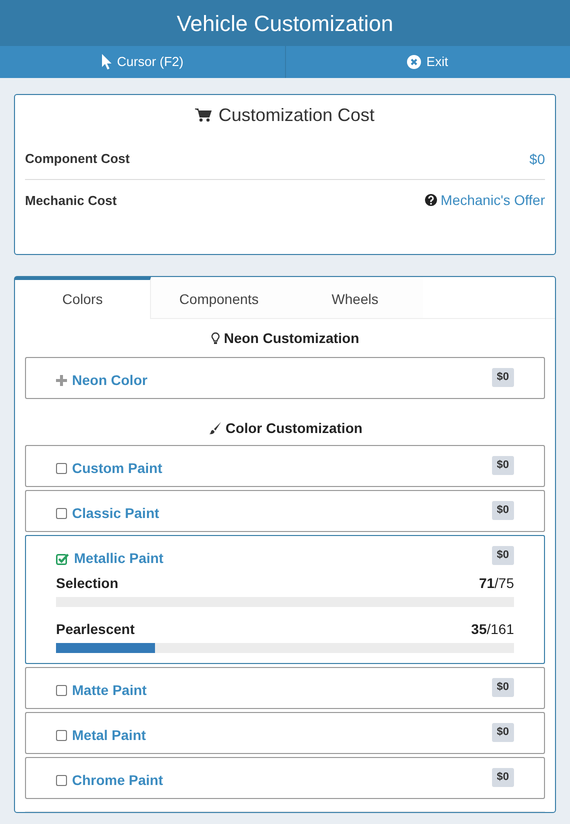 The image size is (570, 824). Describe the element at coordinates (116, 513) in the screenshot. I see `option-label: Classic Paint` at that location.